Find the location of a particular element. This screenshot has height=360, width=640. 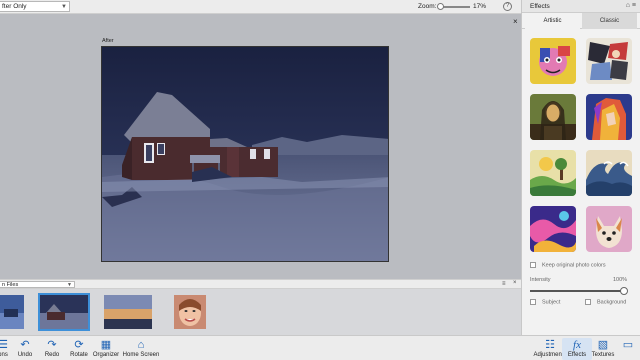

purple-abstract-icon is located at coordinates (553, 229).